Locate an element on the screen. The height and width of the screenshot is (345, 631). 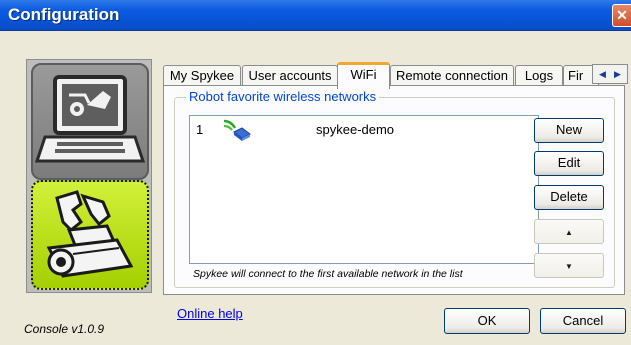
arrow-up-icon: ▲ is located at coordinates (569, 232).